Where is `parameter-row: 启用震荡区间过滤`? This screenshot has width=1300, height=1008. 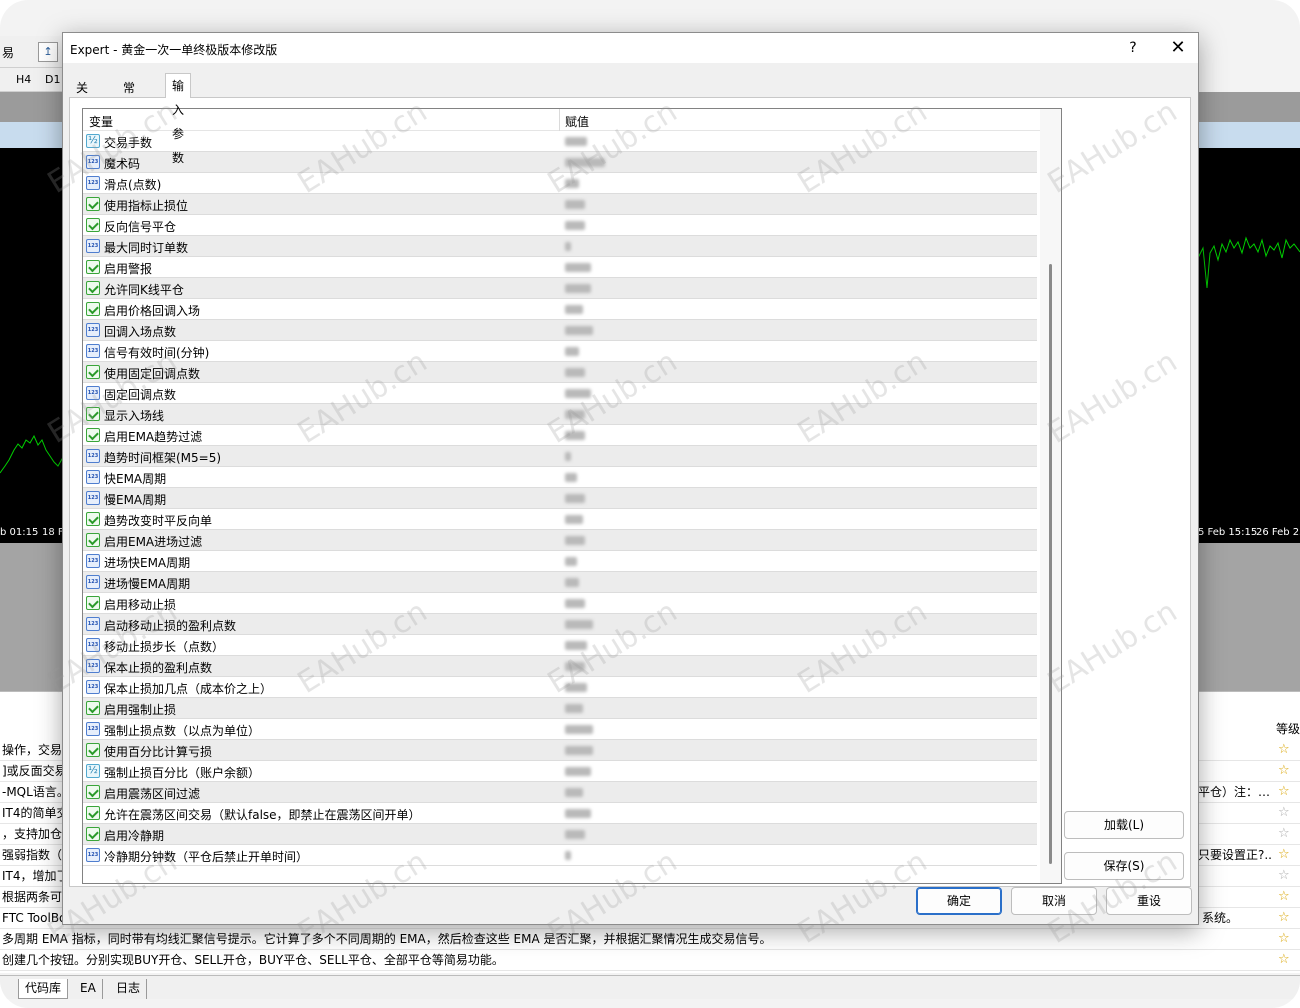 parameter-row: 启用震荡区间过滤 is located at coordinates (560, 792).